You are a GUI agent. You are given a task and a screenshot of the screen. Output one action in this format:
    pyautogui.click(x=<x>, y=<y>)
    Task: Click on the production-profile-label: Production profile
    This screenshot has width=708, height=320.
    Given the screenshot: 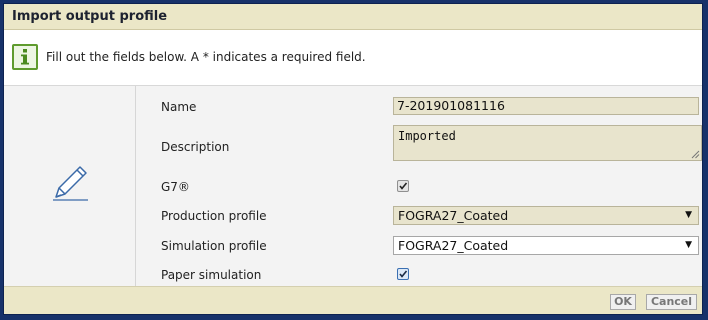 What is the action you would take?
    pyautogui.click(x=214, y=216)
    